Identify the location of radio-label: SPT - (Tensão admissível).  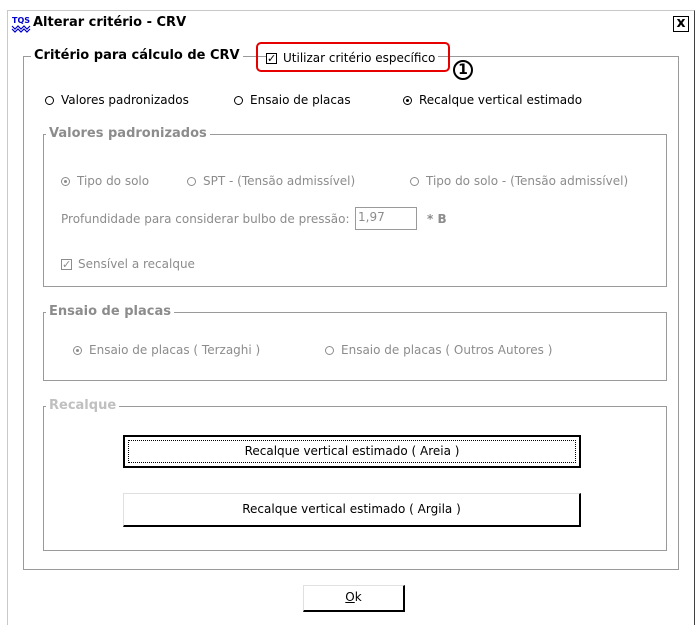
(279, 181).